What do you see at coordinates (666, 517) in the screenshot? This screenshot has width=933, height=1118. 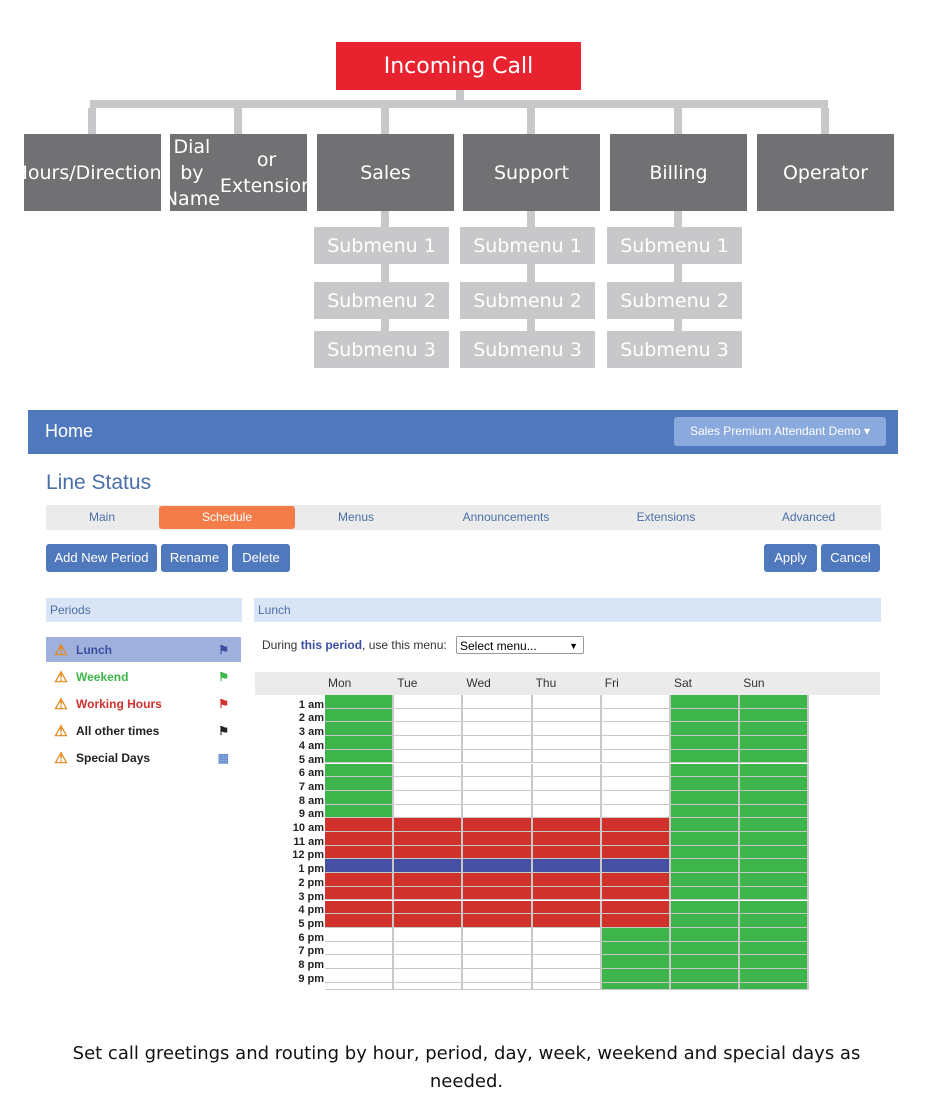 I see `tab-extensions: Extensions` at bounding box center [666, 517].